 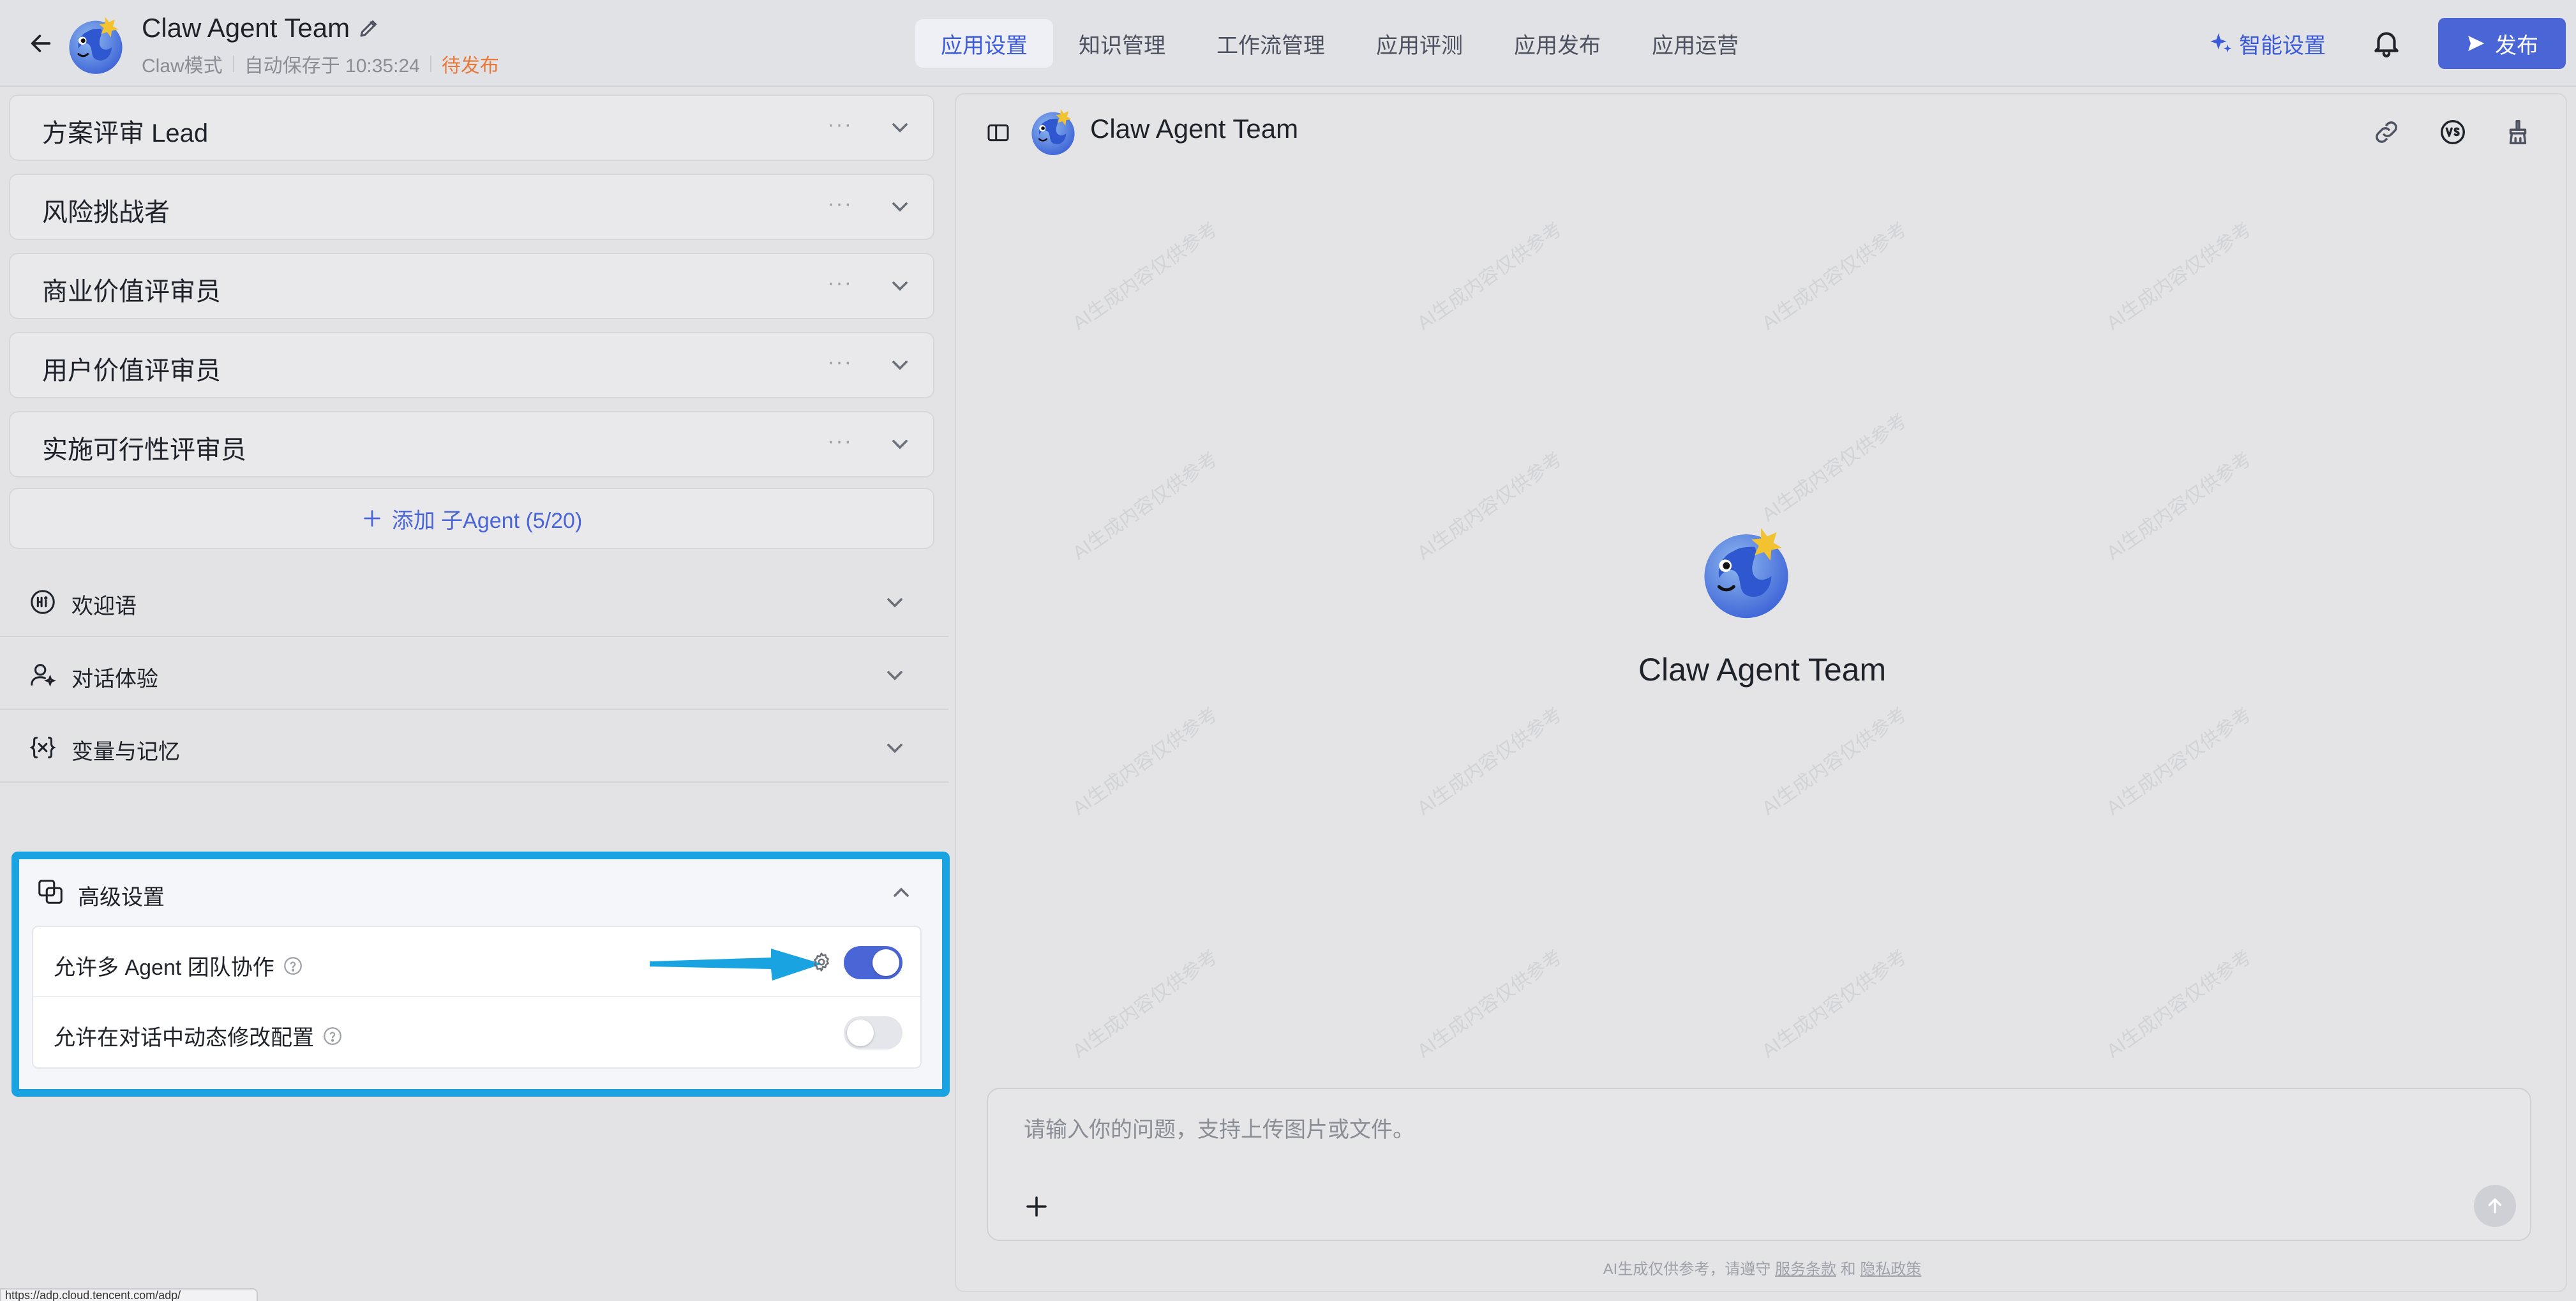 What do you see at coordinates (471, 286) in the screenshot?
I see `agent-card: 商业价值评审员 ···` at bounding box center [471, 286].